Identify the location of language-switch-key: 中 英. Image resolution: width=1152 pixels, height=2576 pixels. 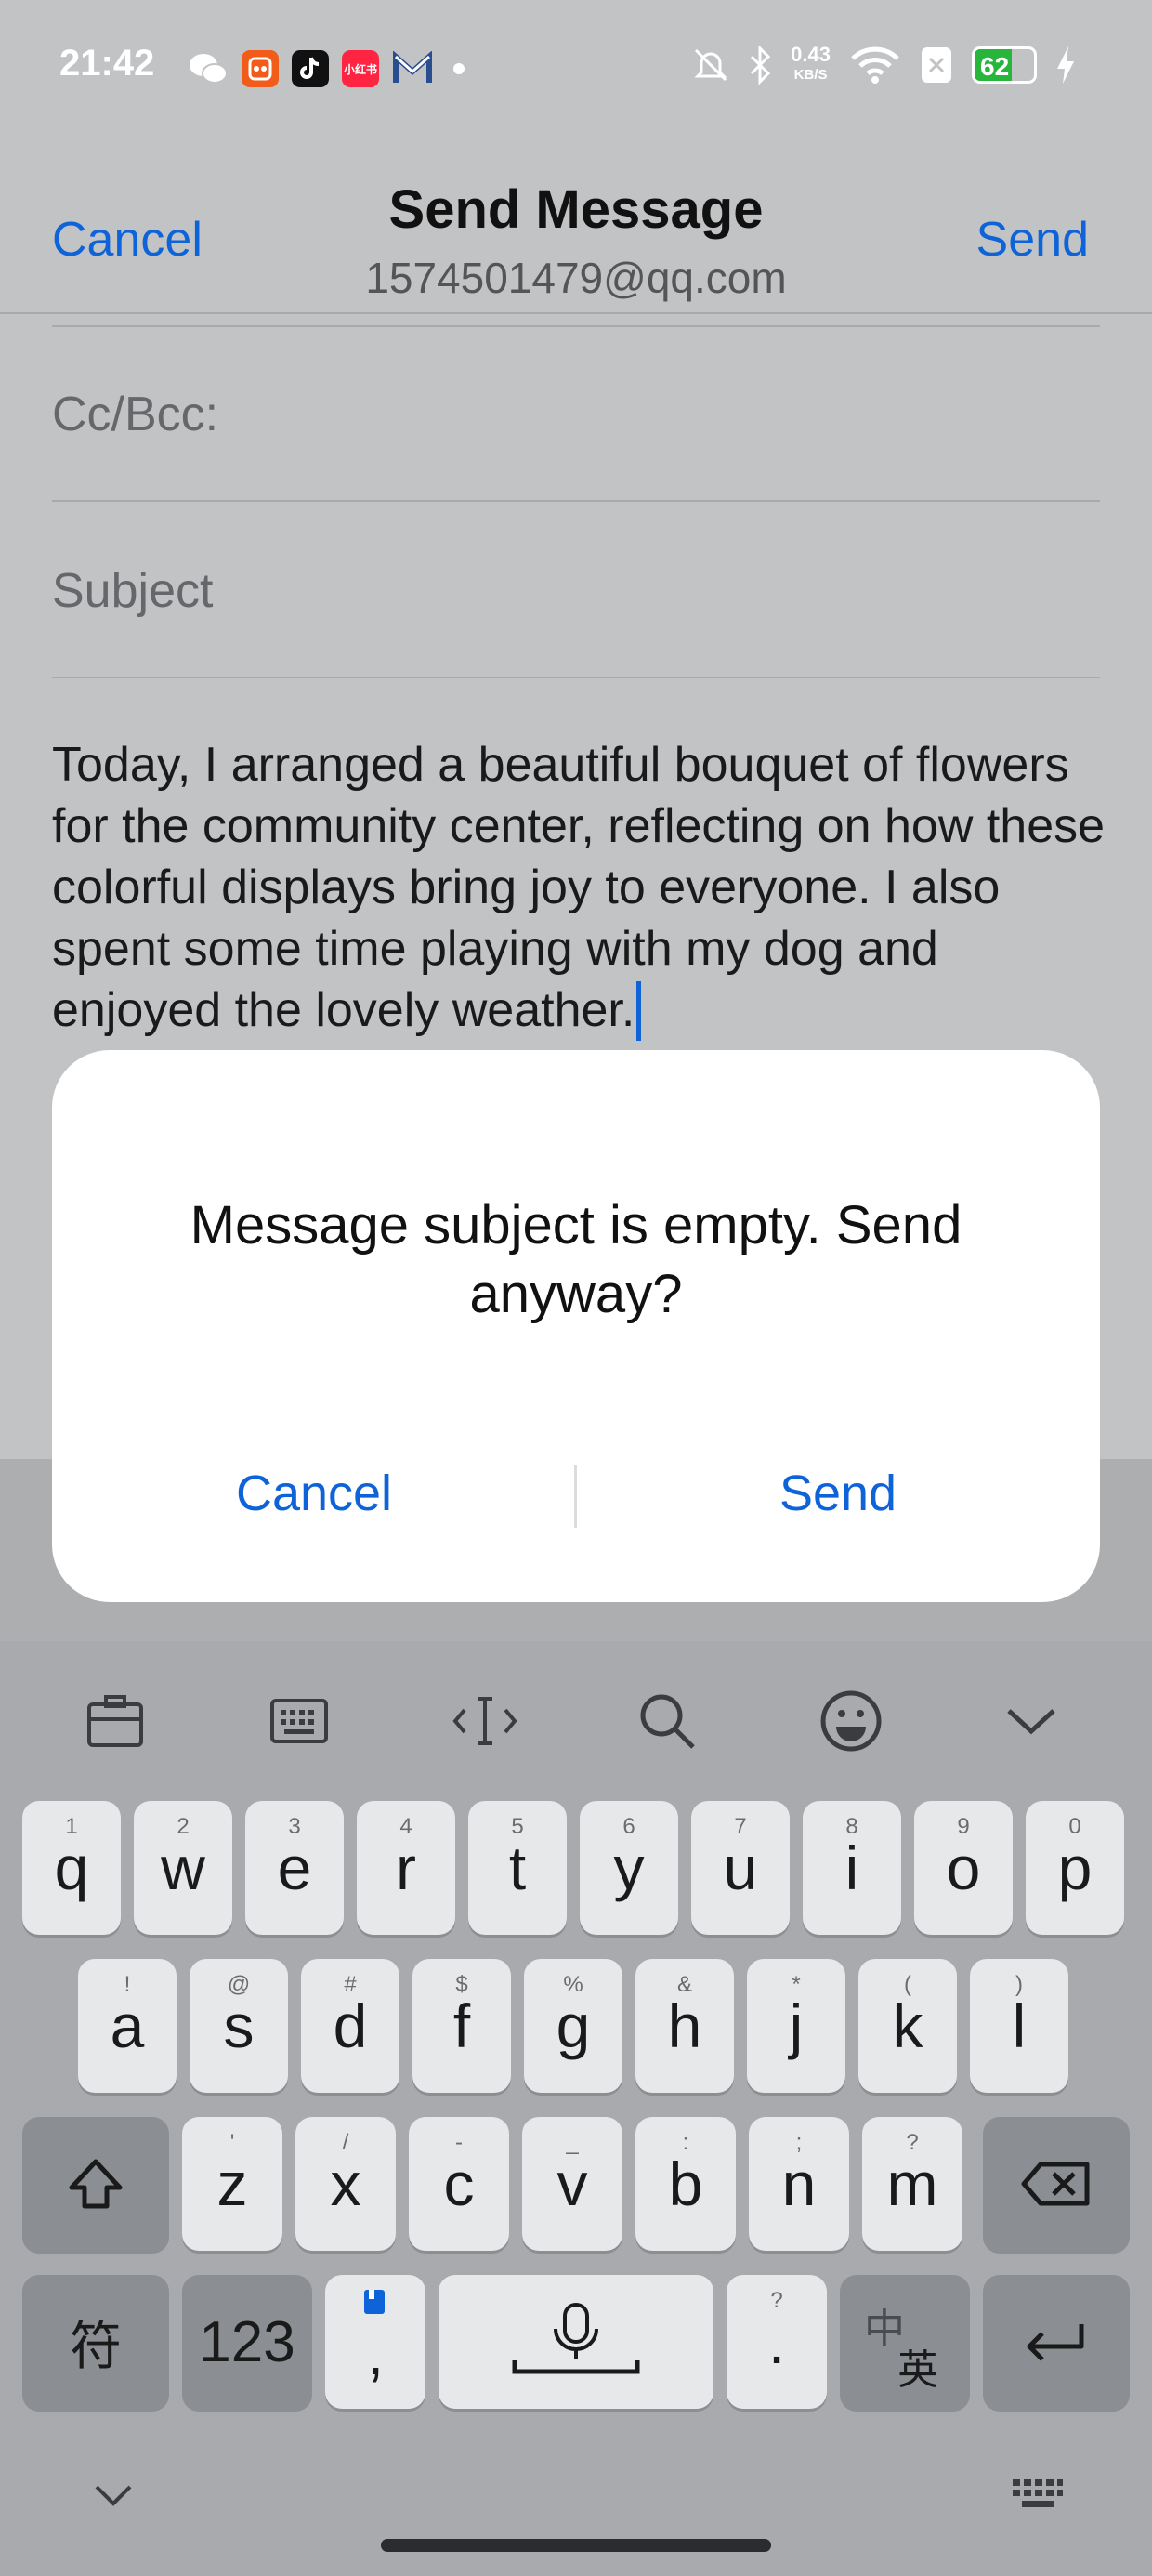
(905, 2342).